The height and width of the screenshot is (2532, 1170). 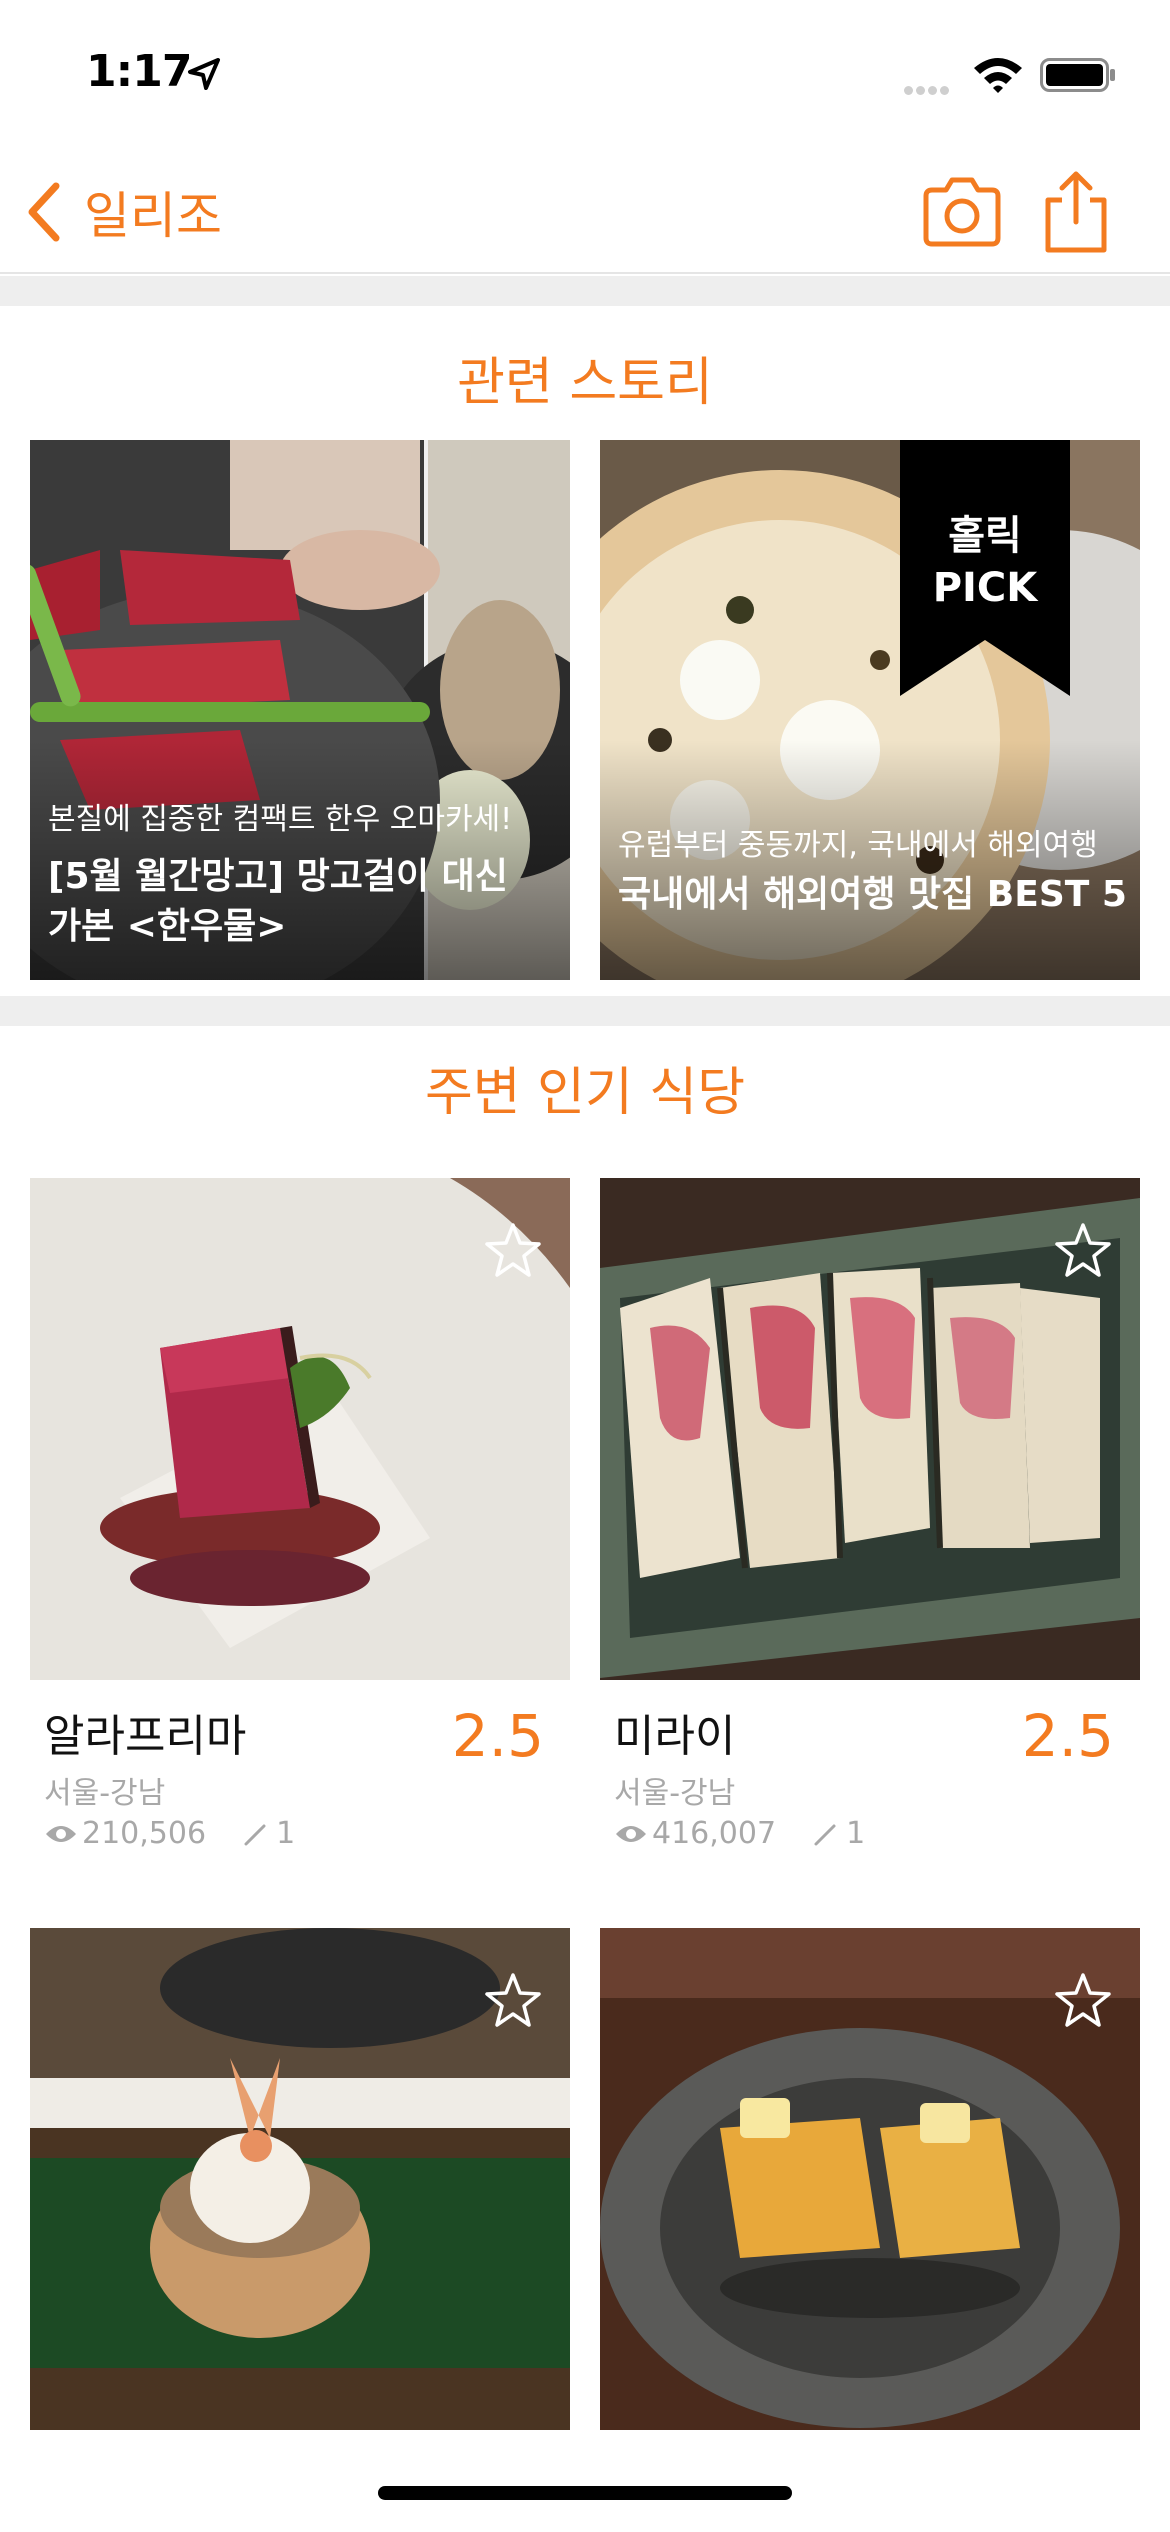 What do you see at coordinates (675, 1736) in the screenshot?
I see `restaurant-name: 미라이` at bounding box center [675, 1736].